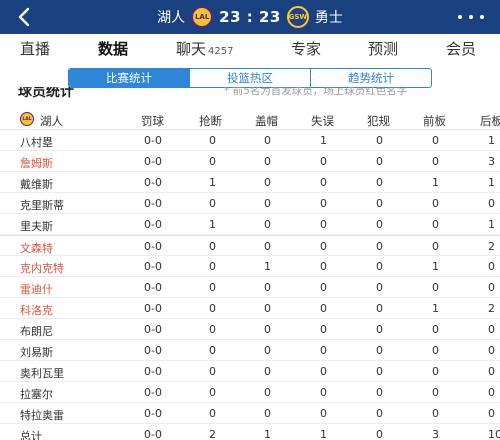 This screenshot has width=500, height=440. I want to click on player-name: 八村塁, so click(36, 142).